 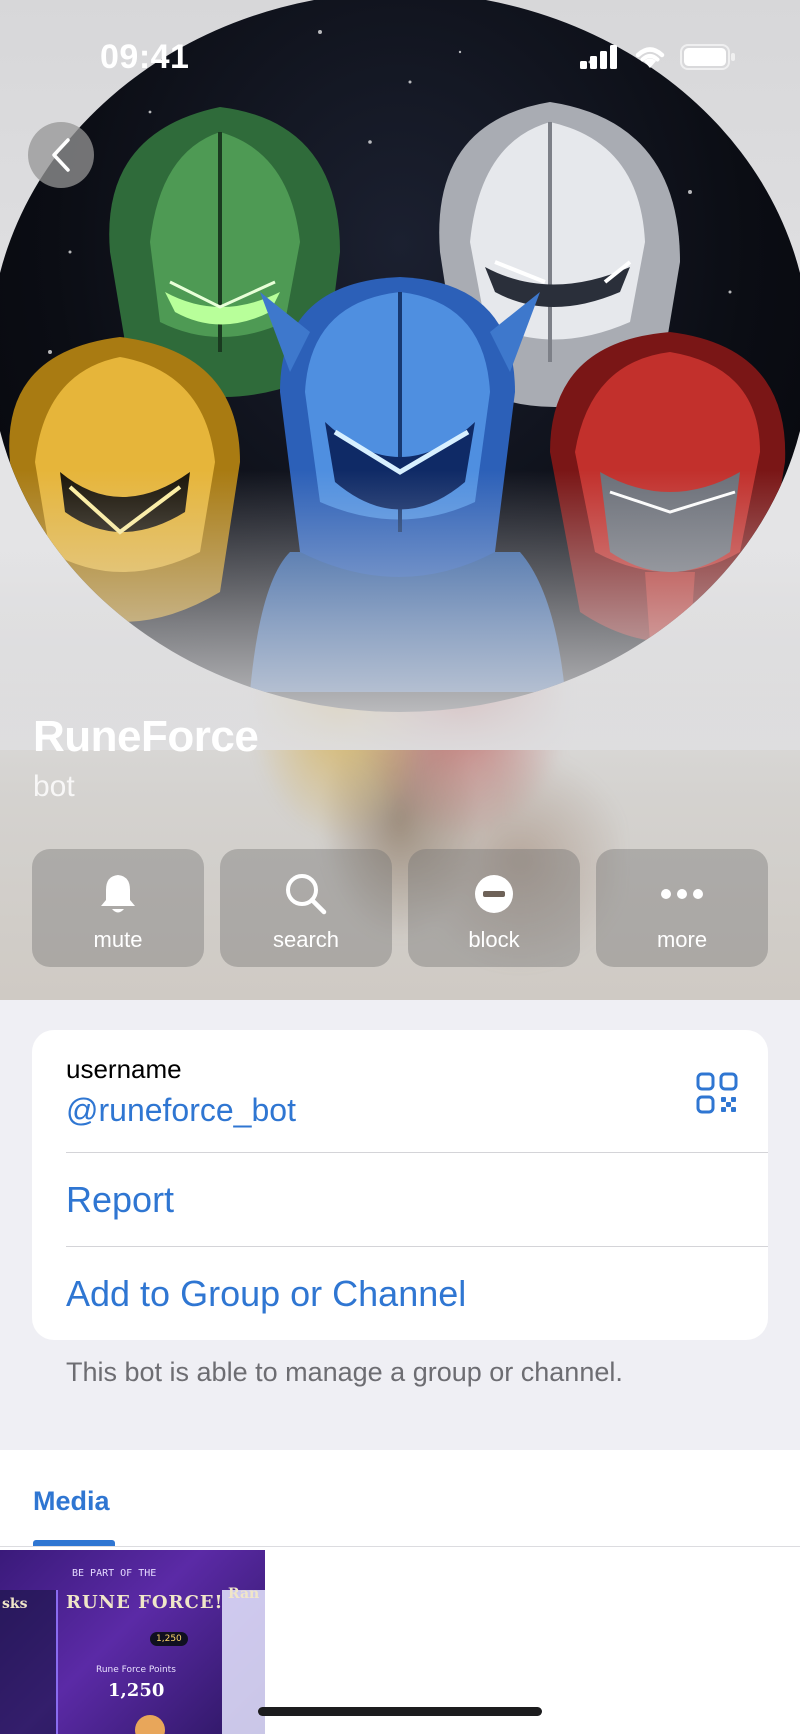 What do you see at coordinates (682, 908) in the screenshot?
I see `more-button: more` at bounding box center [682, 908].